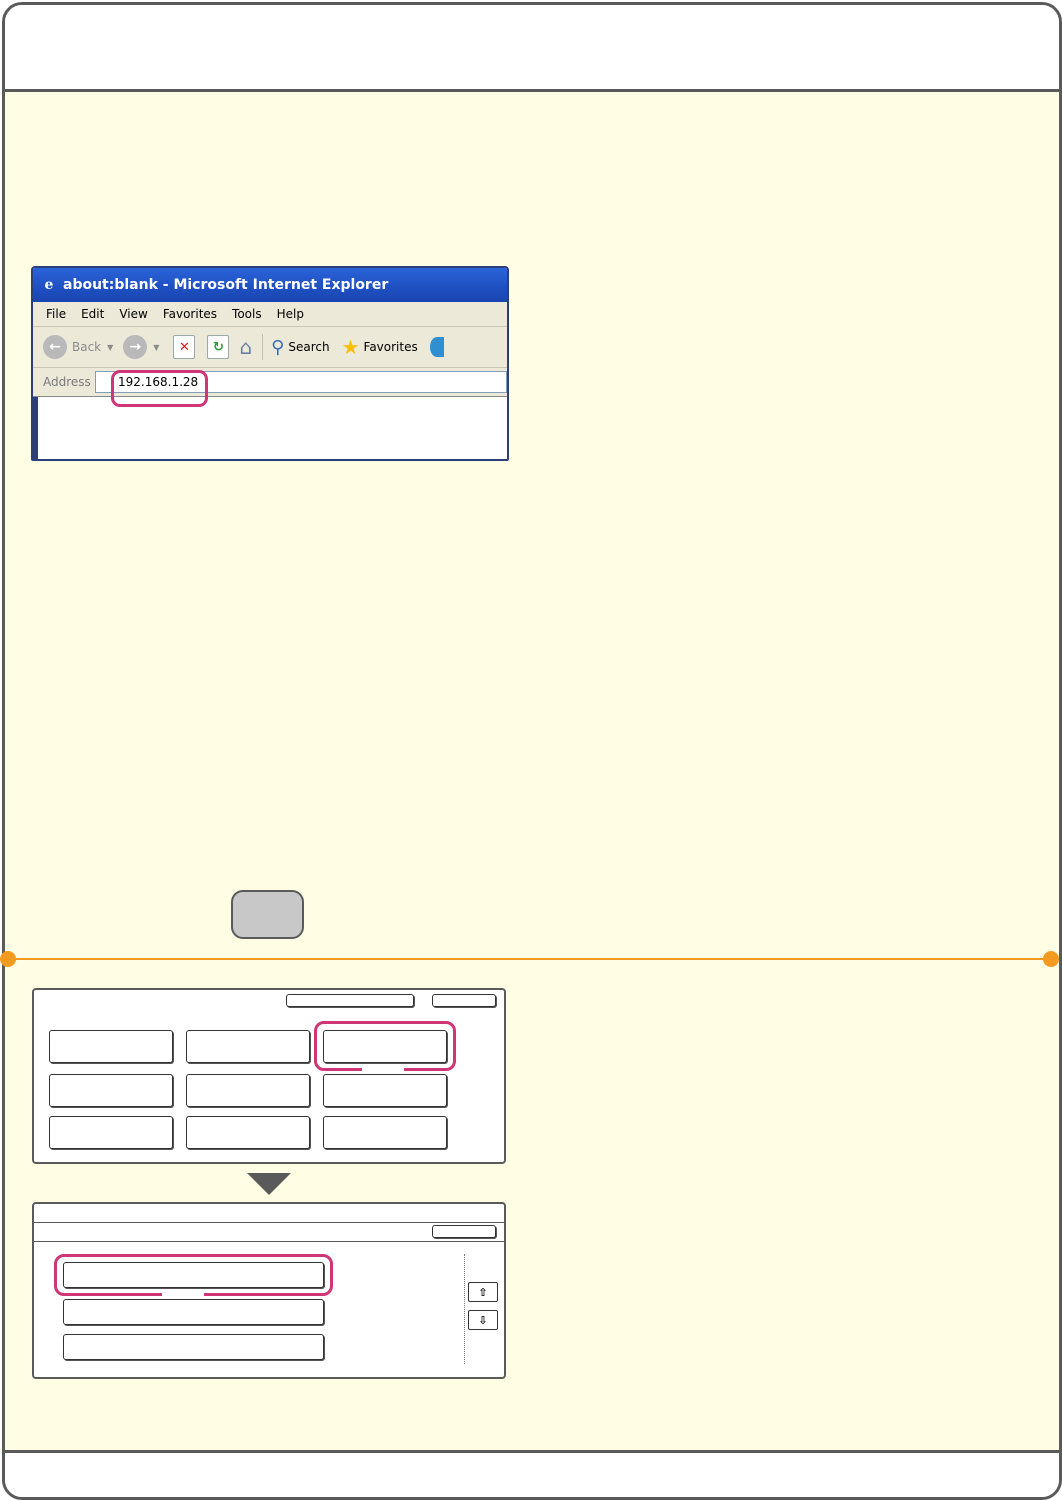 The height and width of the screenshot is (1500, 1062). Describe the element at coordinates (67, 382) in the screenshot. I see `address-label: Address` at that location.